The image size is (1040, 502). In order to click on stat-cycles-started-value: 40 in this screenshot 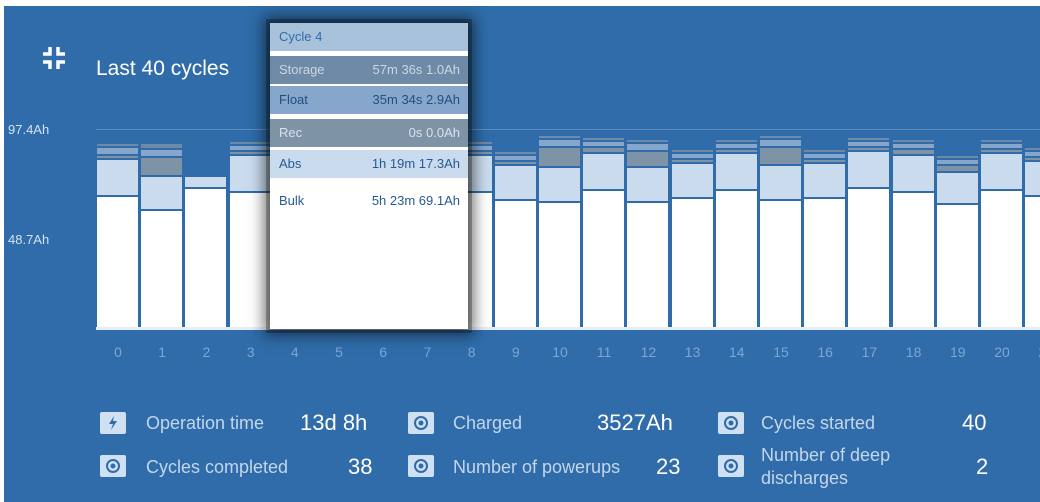, I will do `click(974, 422)`.